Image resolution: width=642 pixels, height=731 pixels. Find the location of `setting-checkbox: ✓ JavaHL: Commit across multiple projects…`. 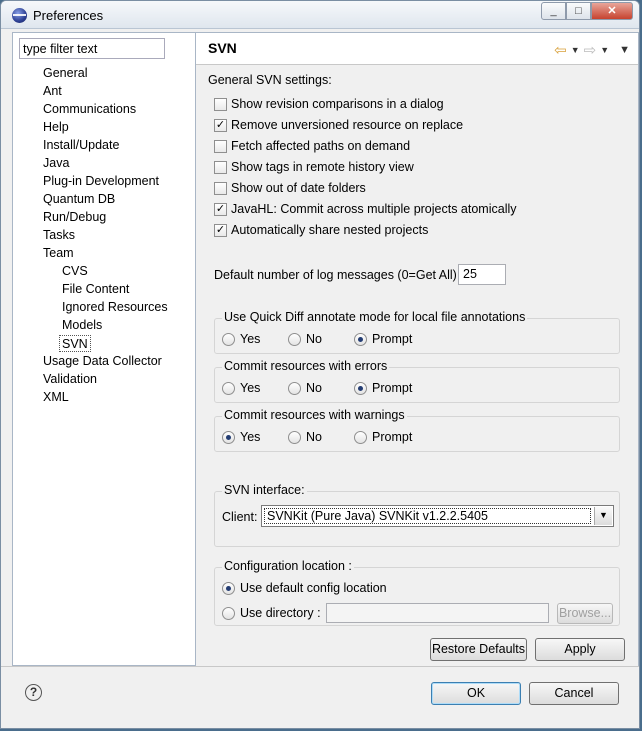

setting-checkbox: ✓ JavaHL: Commit across multiple projects… is located at coordinates (365, 209).